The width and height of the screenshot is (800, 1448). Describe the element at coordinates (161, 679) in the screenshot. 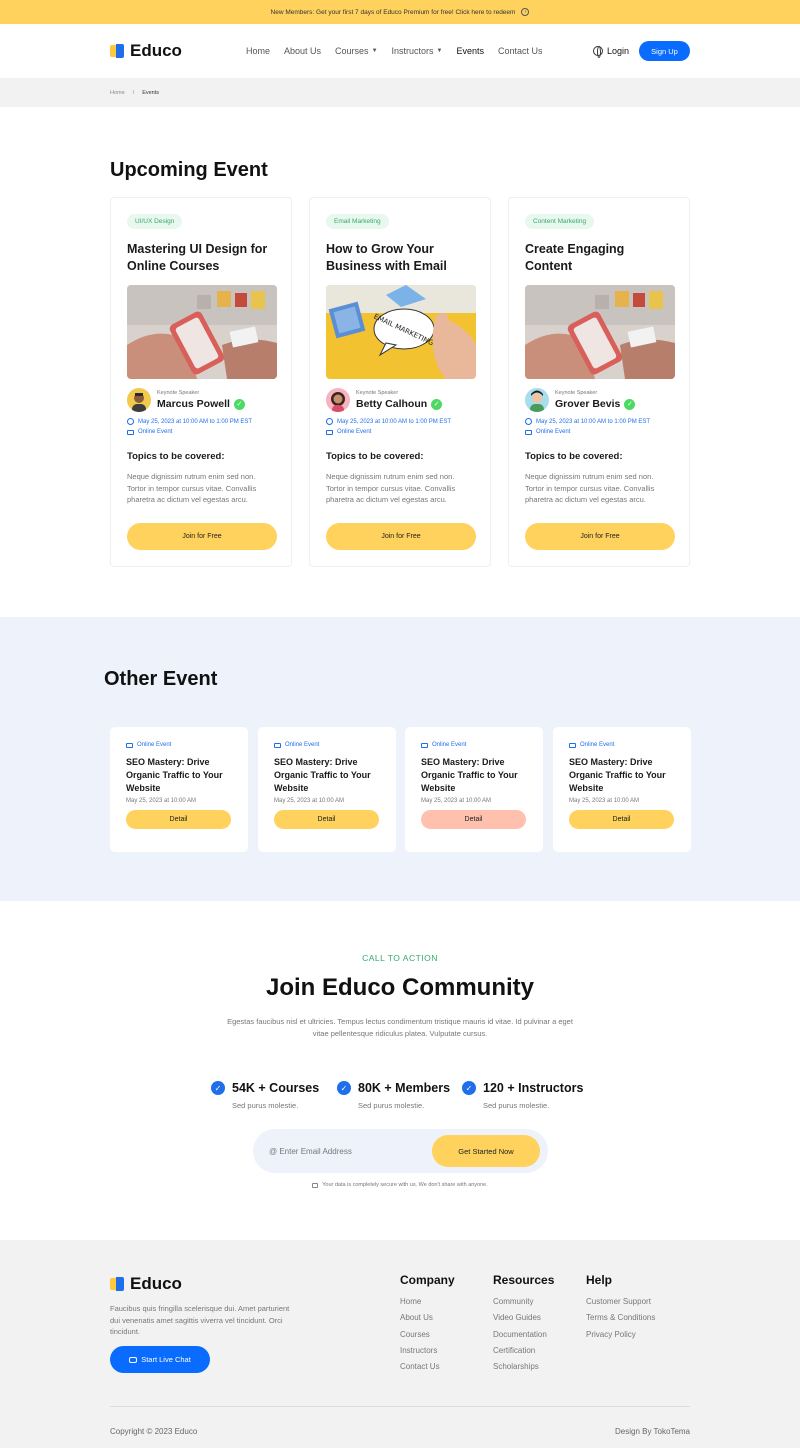

I see `other-events-title: Other Event` at that location.